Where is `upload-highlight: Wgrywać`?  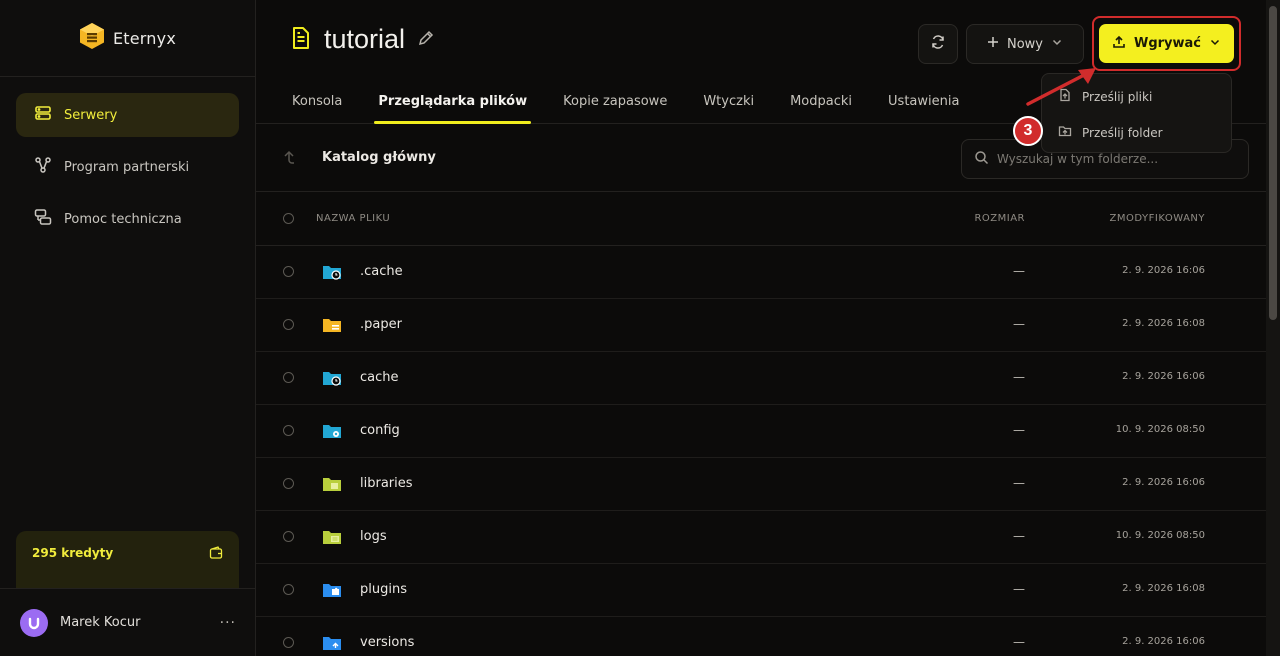 upload-highlight: Wgrywać is located at coordinates (1166, 43).